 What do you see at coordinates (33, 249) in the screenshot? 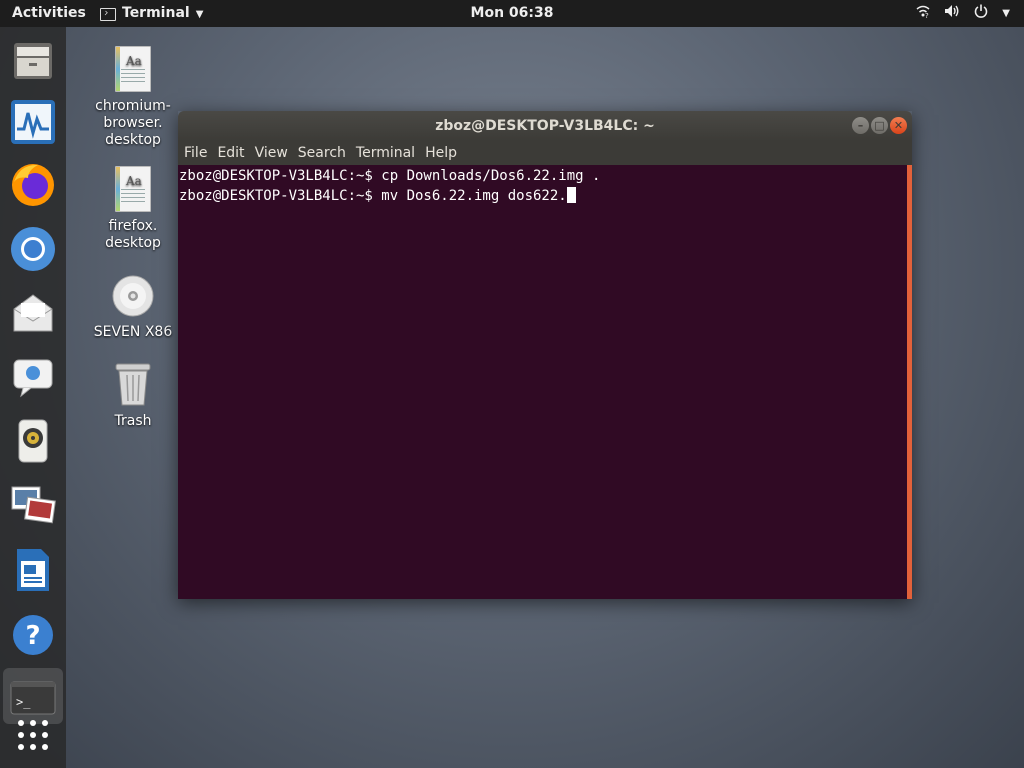
I see `chromium-icon` at bounding box center [33, 249].